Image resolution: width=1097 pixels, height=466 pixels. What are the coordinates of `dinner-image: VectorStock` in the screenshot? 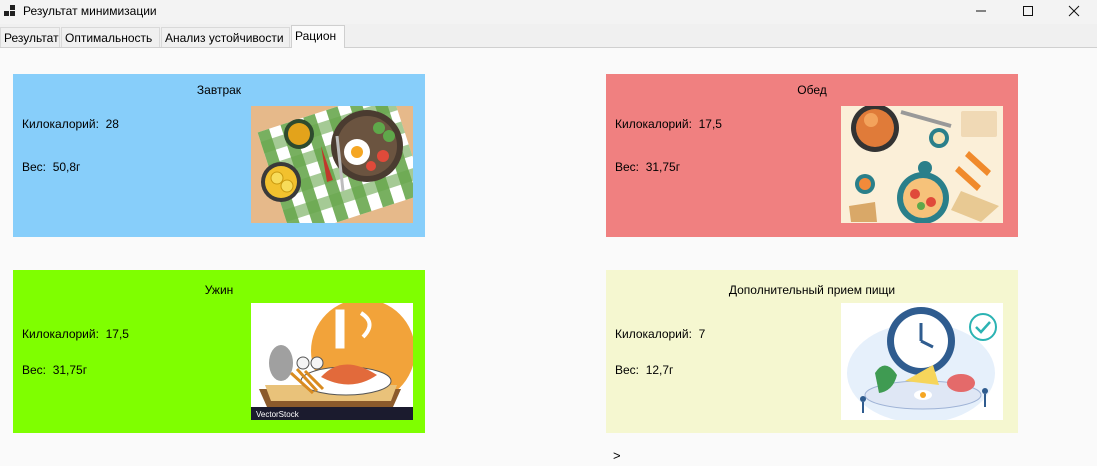 It's located at (332, 361).